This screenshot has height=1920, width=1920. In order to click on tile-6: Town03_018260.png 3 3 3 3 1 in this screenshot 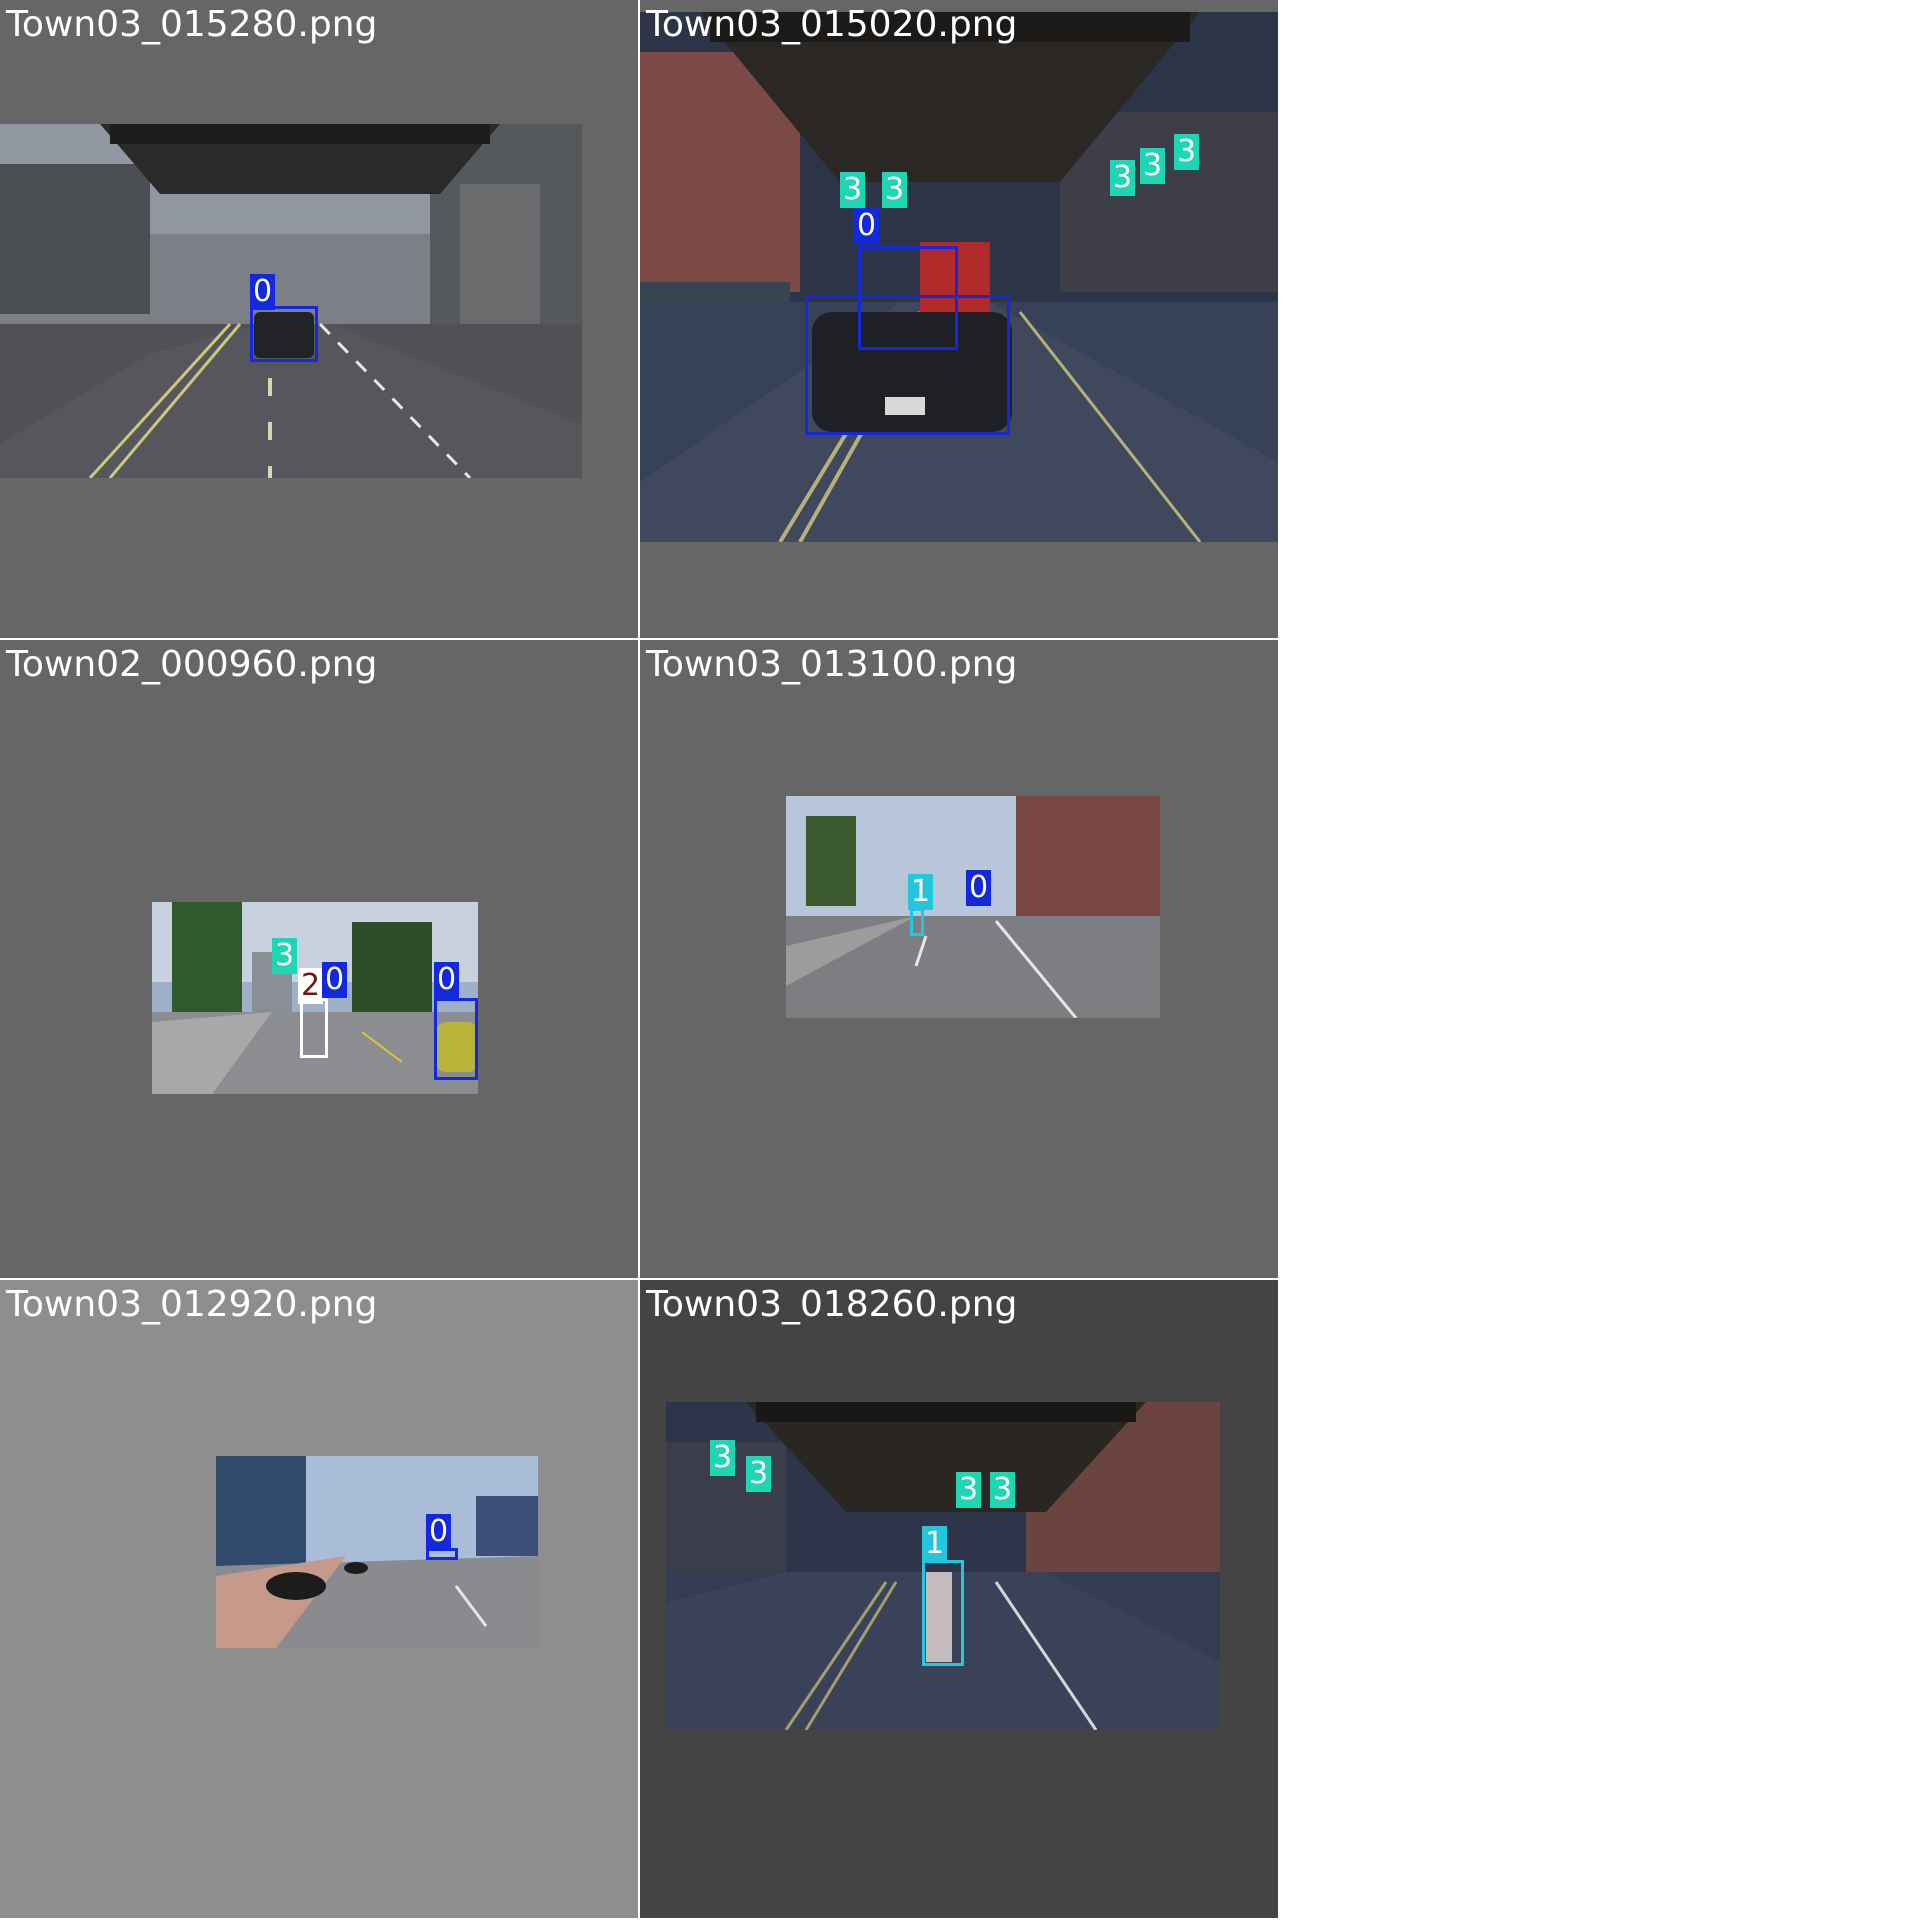, I will do `click(960, 1600)`.